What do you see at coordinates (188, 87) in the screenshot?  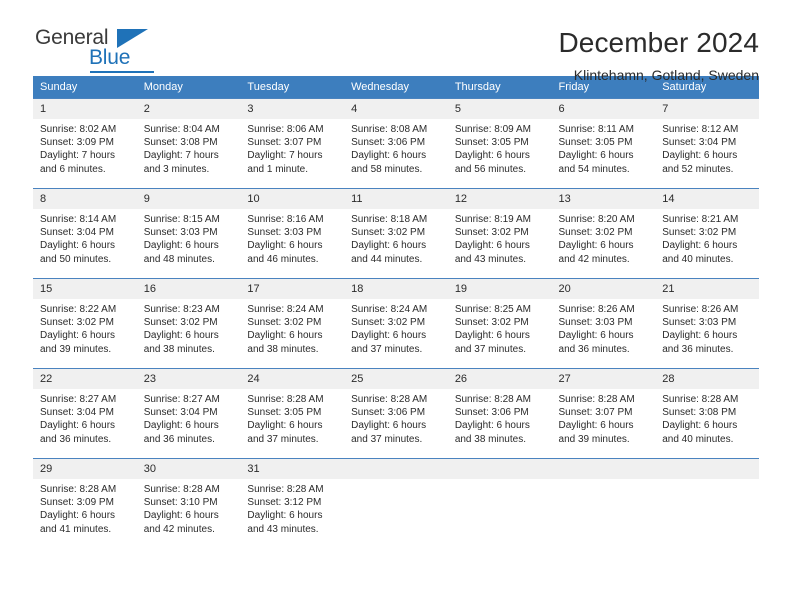 I see `weekday-header-monday: Monday` at bounding box center [188, 87].